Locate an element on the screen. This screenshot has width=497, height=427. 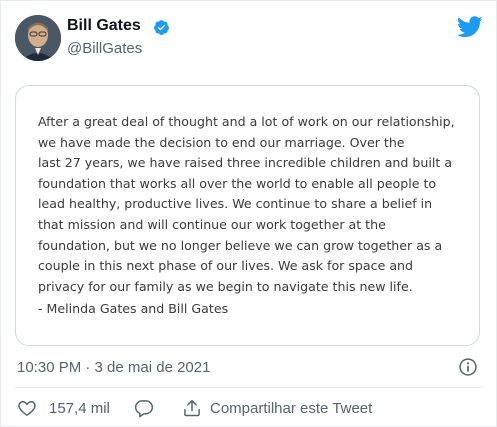
statement-signature: - Melinda Gates and Bill Gates is located at coordinates (133, 308).